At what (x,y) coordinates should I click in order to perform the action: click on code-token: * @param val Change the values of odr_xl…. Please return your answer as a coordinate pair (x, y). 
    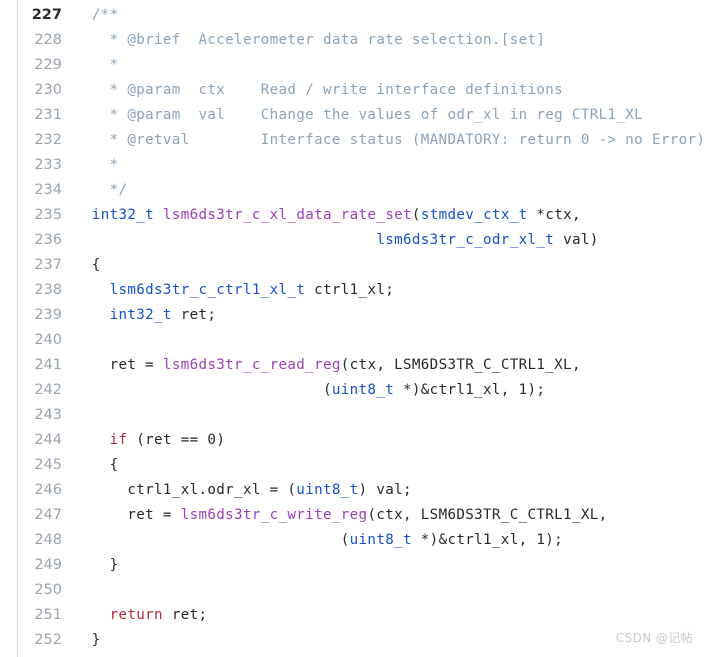
    Looking at the image, I should click on (359, 115).